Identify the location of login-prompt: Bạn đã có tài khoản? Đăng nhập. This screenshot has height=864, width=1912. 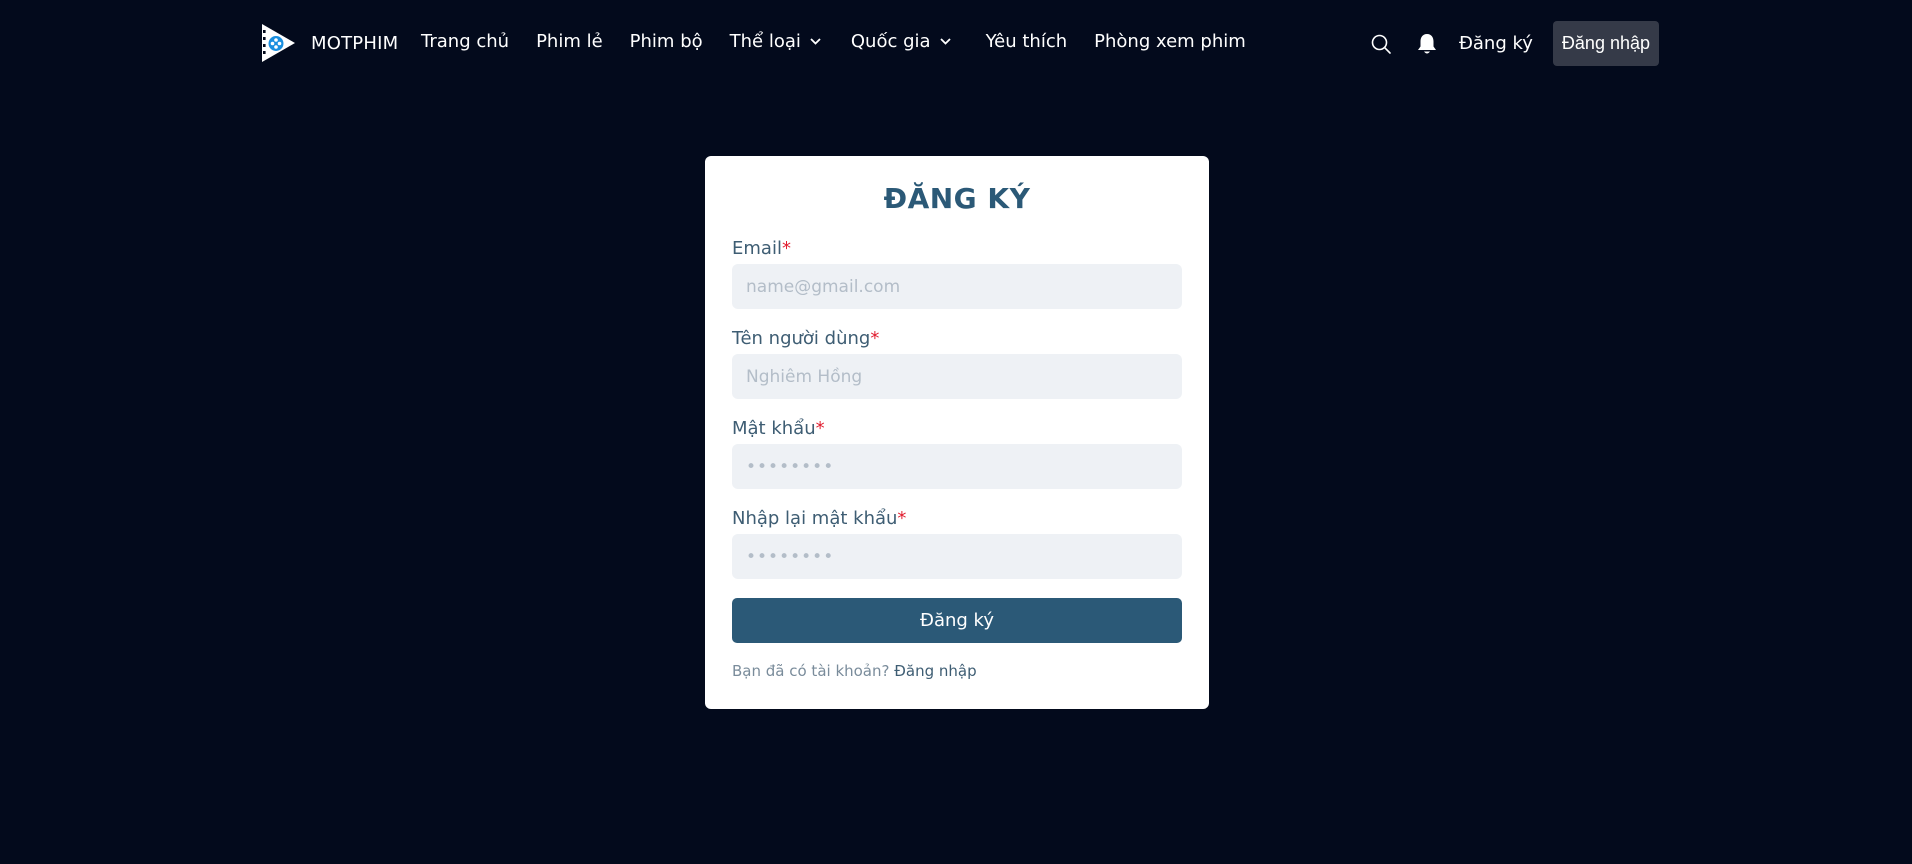
(854, 671).